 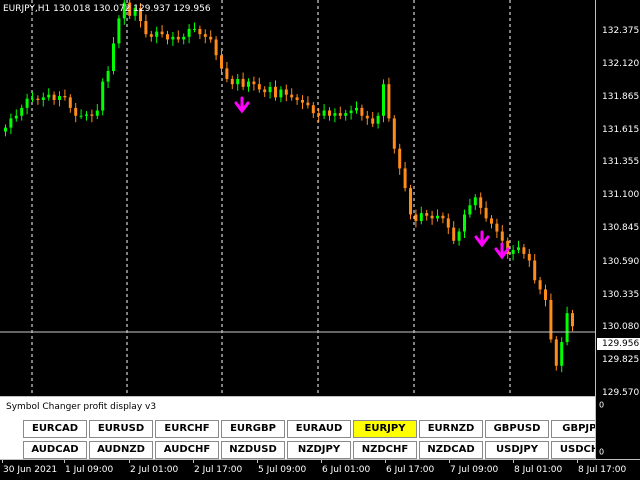 What do you see at coordinates (121, 450) in the screenshot?
I see `symbol-button-audnzd: AUDNZD` at bounding box center [121, 450].